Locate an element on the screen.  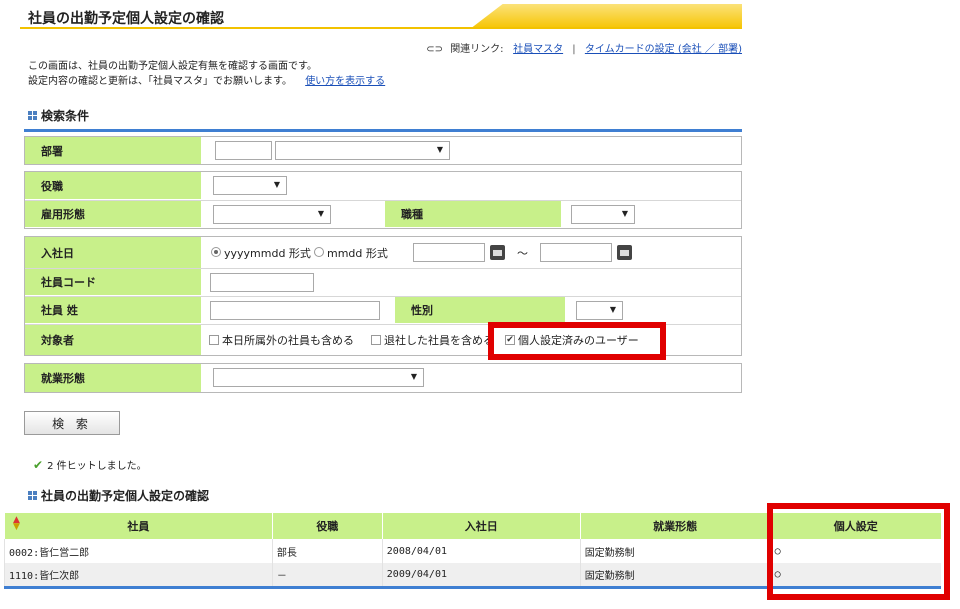
department-select: ▼ is located at coordinates (362, 150).